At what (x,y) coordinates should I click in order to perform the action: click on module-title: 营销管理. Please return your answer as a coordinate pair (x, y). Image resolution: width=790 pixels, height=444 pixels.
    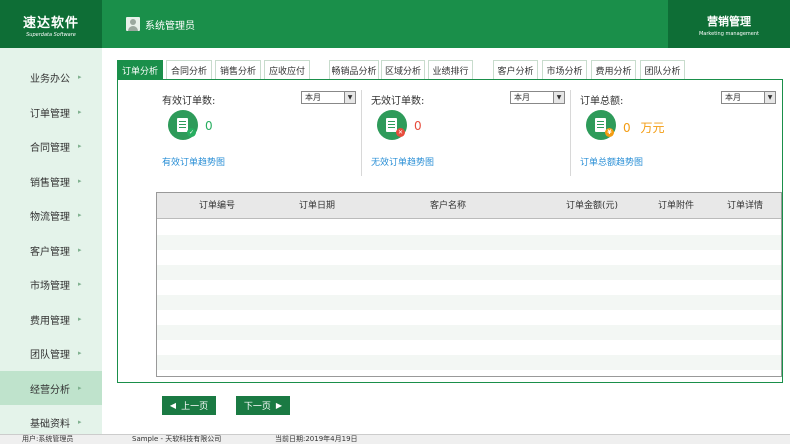
    Looking at the image, I should click on (729, 21).